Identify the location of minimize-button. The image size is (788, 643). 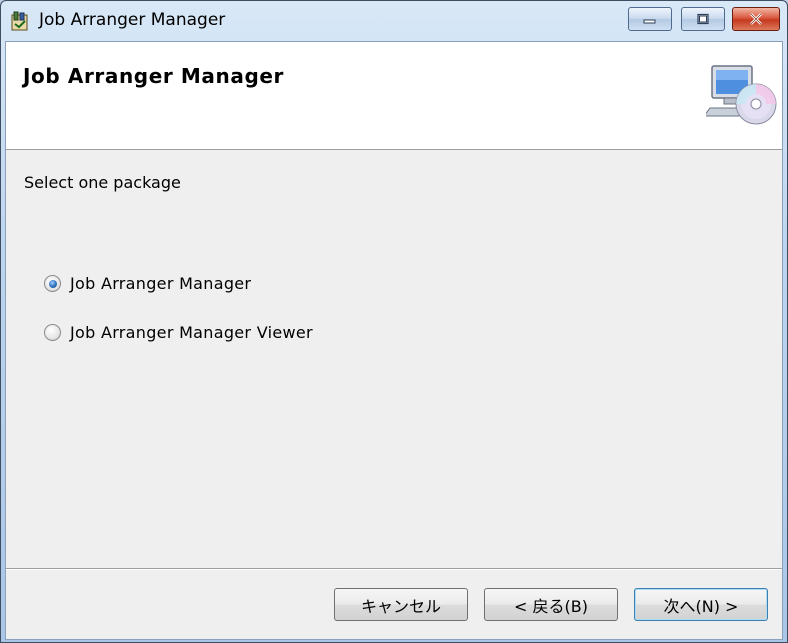
(650, 19).